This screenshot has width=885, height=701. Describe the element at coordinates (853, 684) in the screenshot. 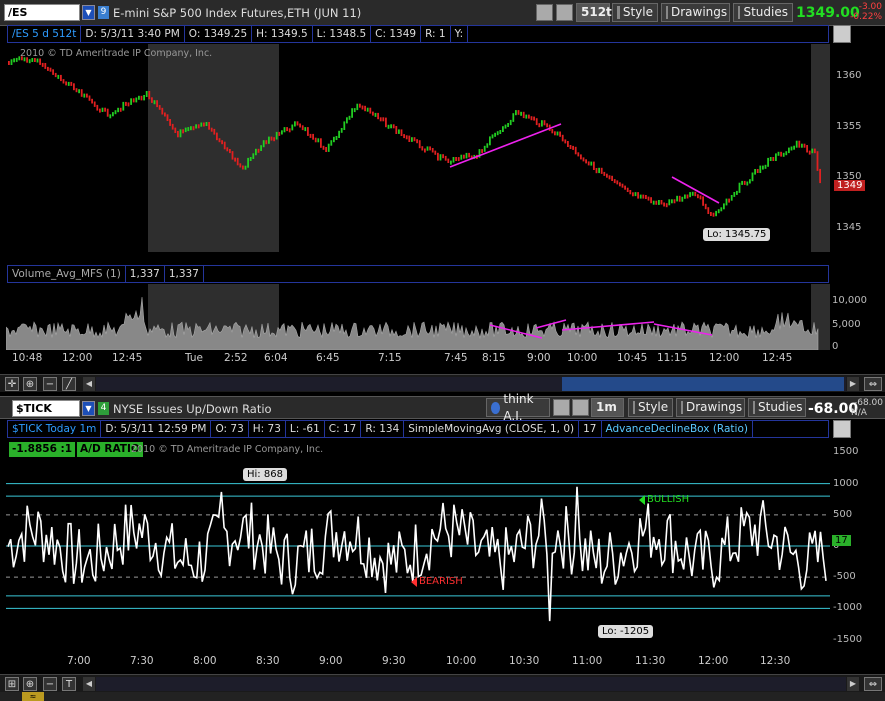

I see `bottom-scroll-right-icon: ▶` at that location.